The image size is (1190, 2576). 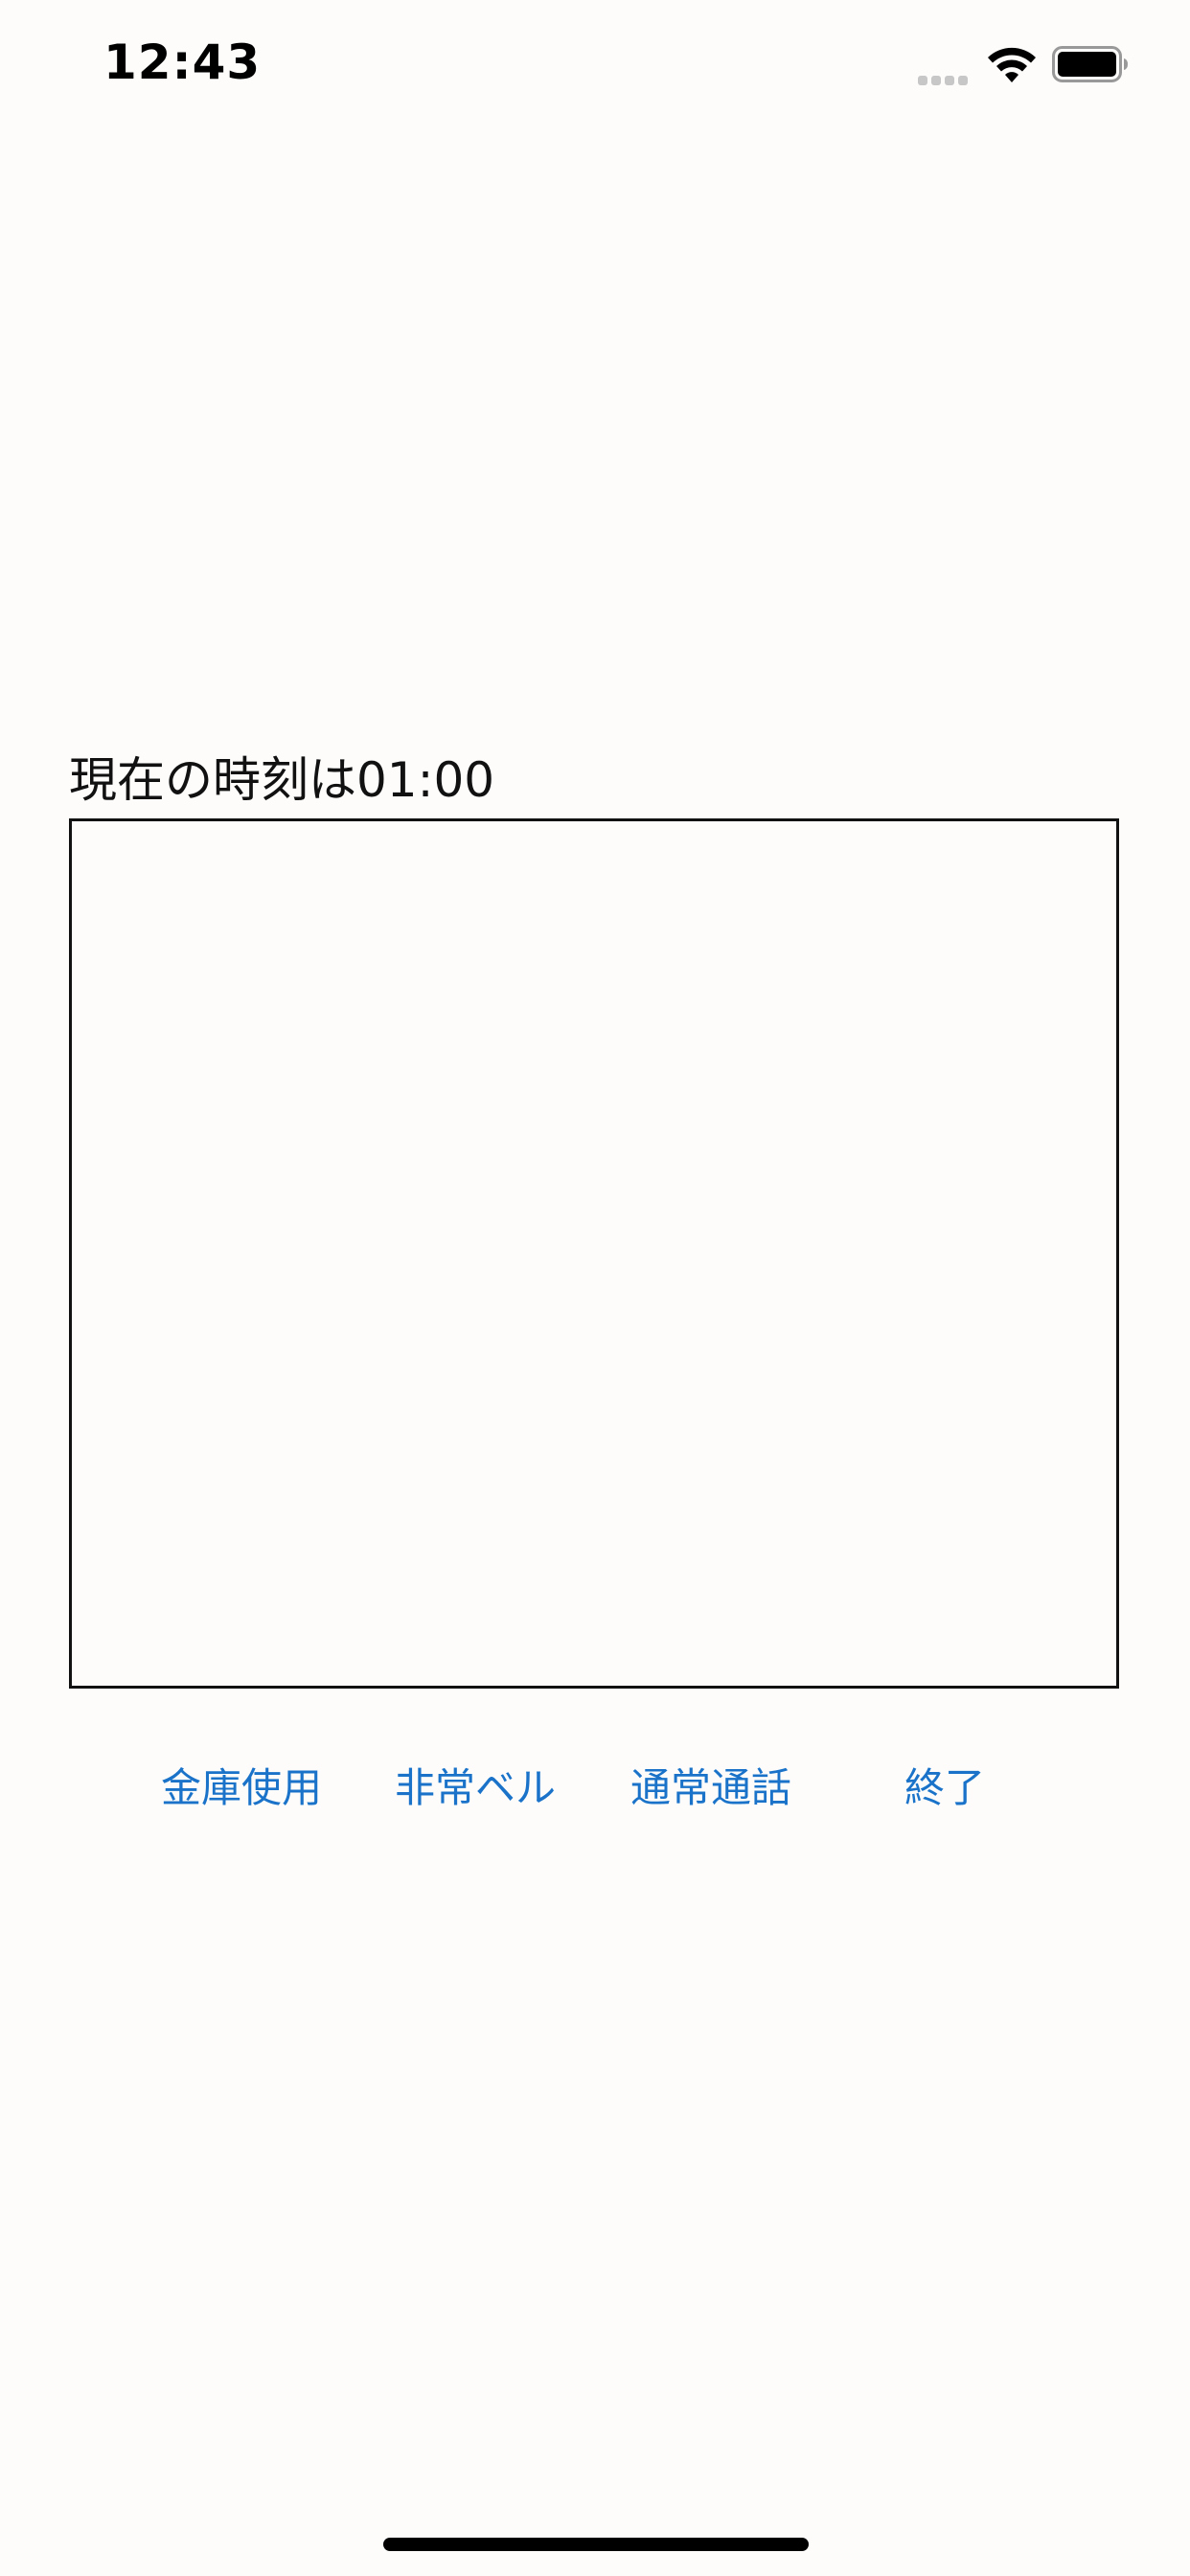 I want to click on wifi-icon, so click(x=1012, y=64).